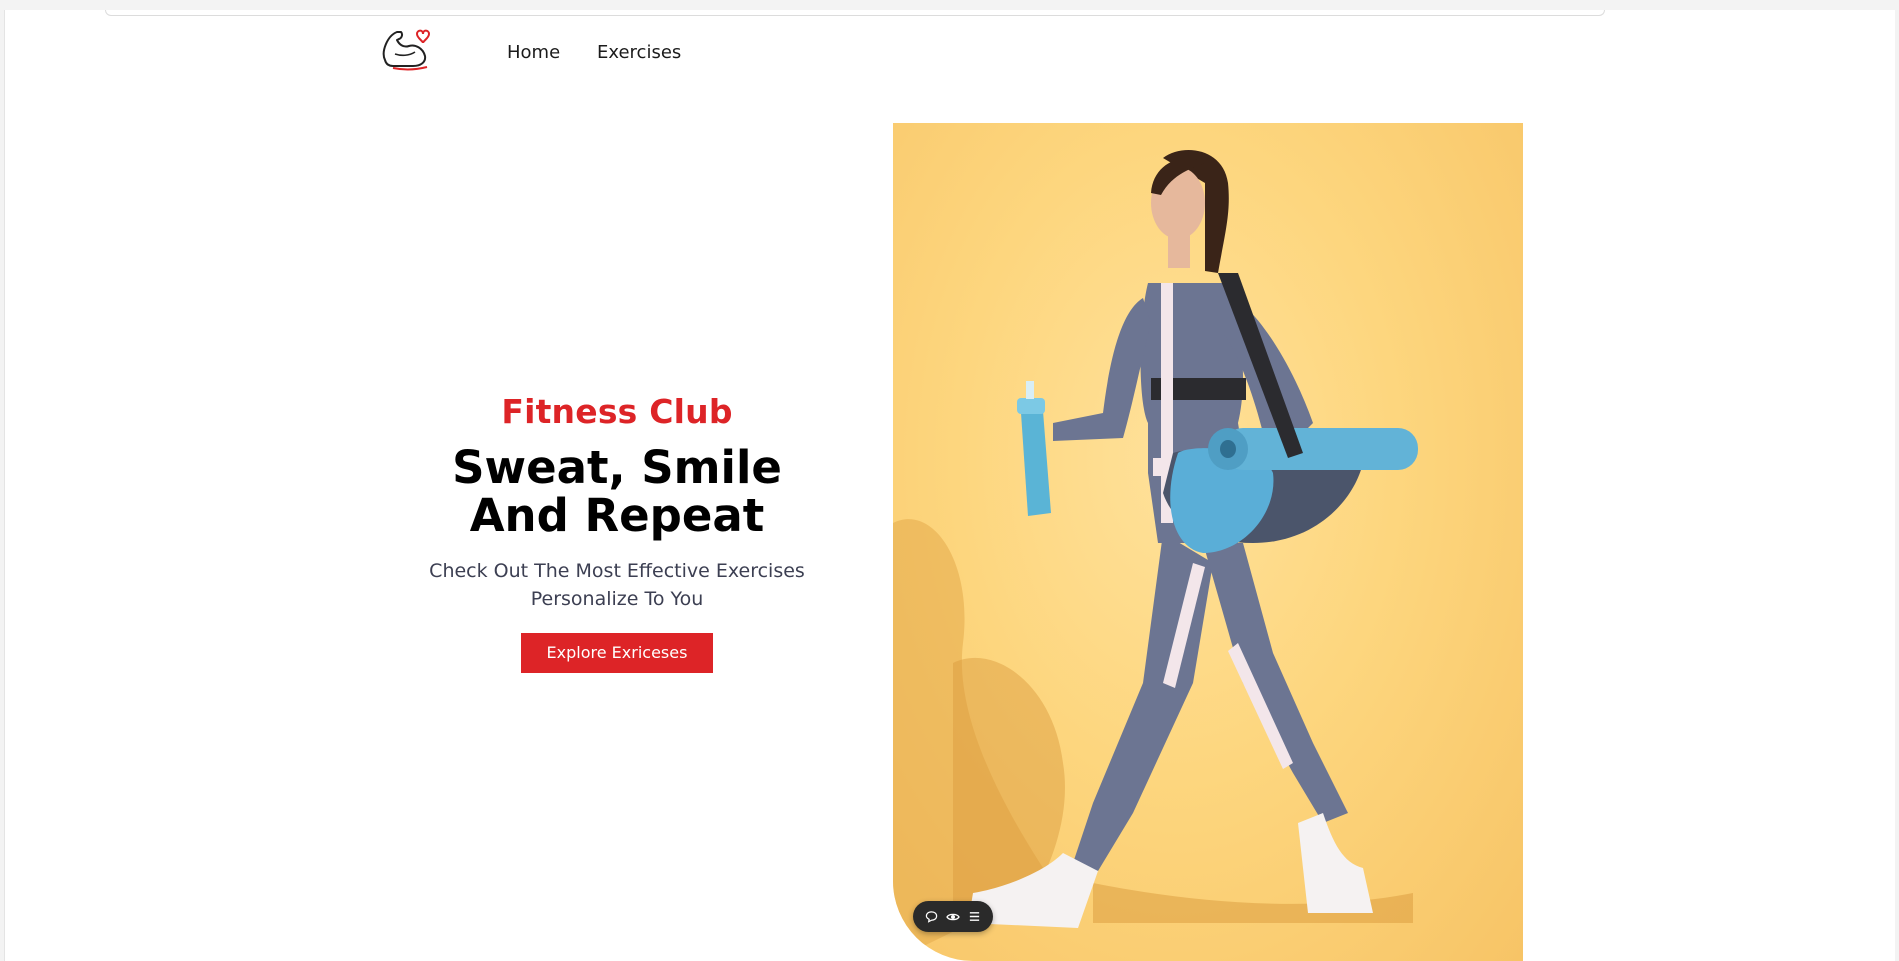 This screenshot has width=1899, height=961. Describe the element at coordinates (639, 52) in the screenshot. I see `nav-exercises-link: Exercises` at that location.